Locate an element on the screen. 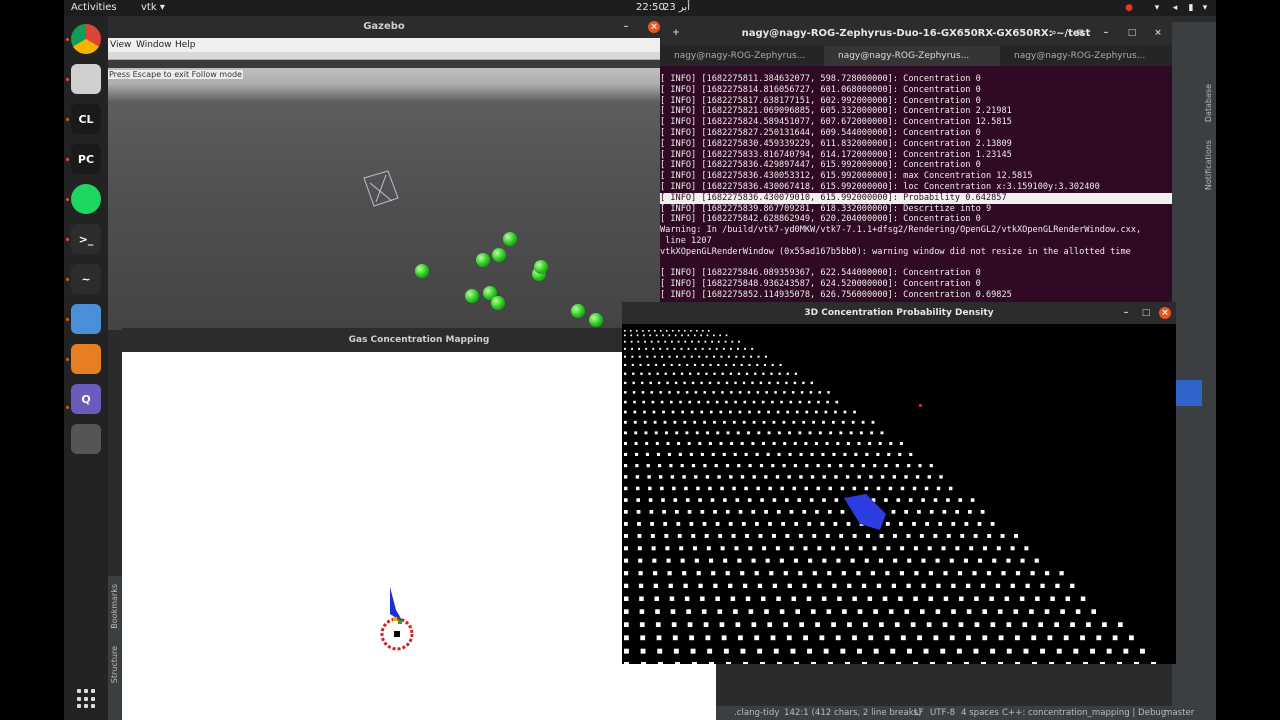 The image size is (1280, 720). layers-app-icon is located at coordinates (86, 359).